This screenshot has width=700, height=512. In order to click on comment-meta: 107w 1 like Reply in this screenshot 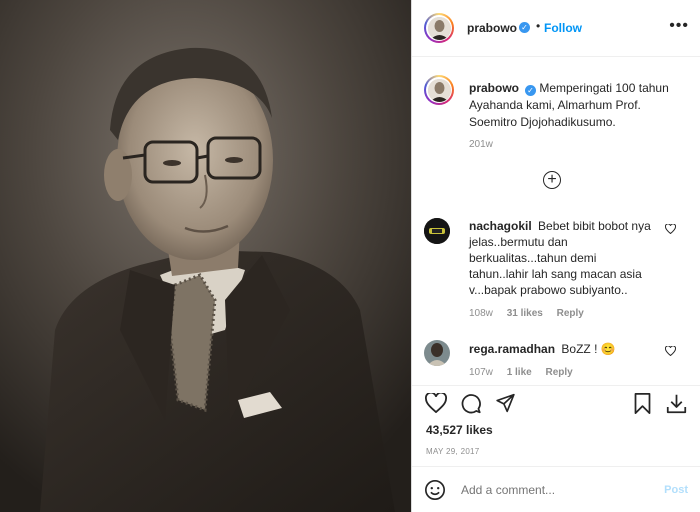, I will do `click(526, 372)`.